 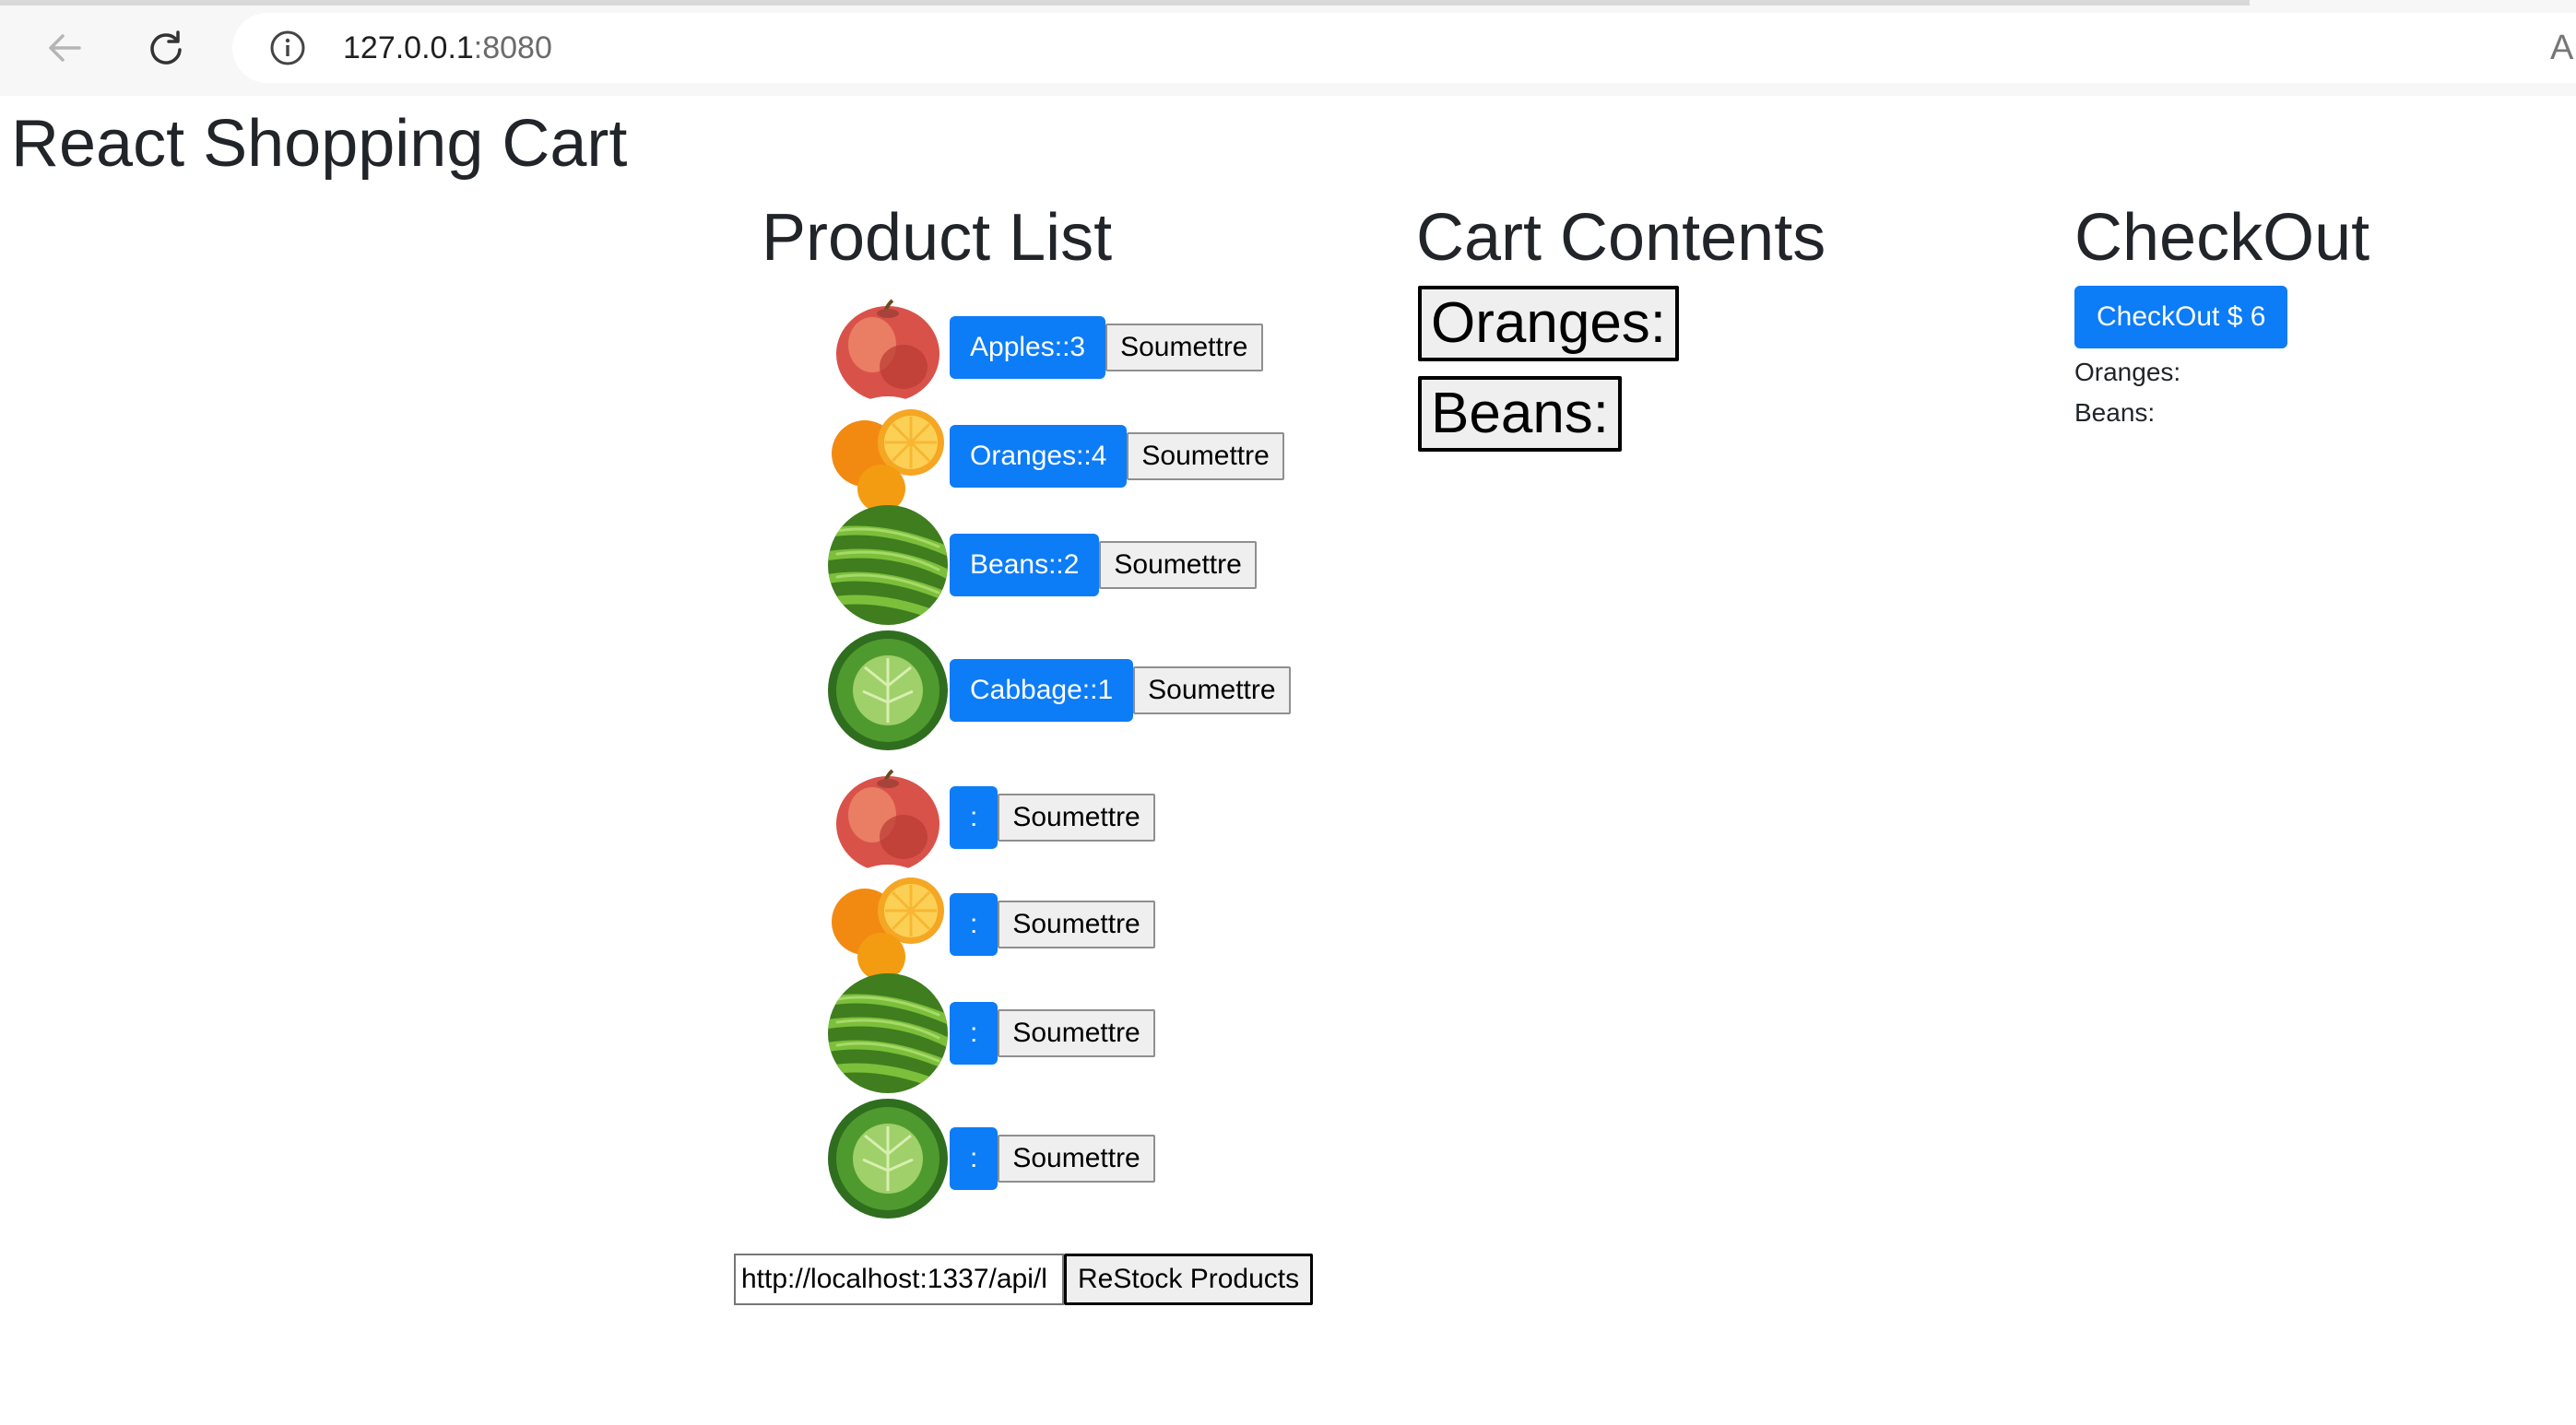 What do you see at coordinates (408, 47) in the screenshot?
I see `url-host: 127.0.0.1` at bounding box center [408, 47].